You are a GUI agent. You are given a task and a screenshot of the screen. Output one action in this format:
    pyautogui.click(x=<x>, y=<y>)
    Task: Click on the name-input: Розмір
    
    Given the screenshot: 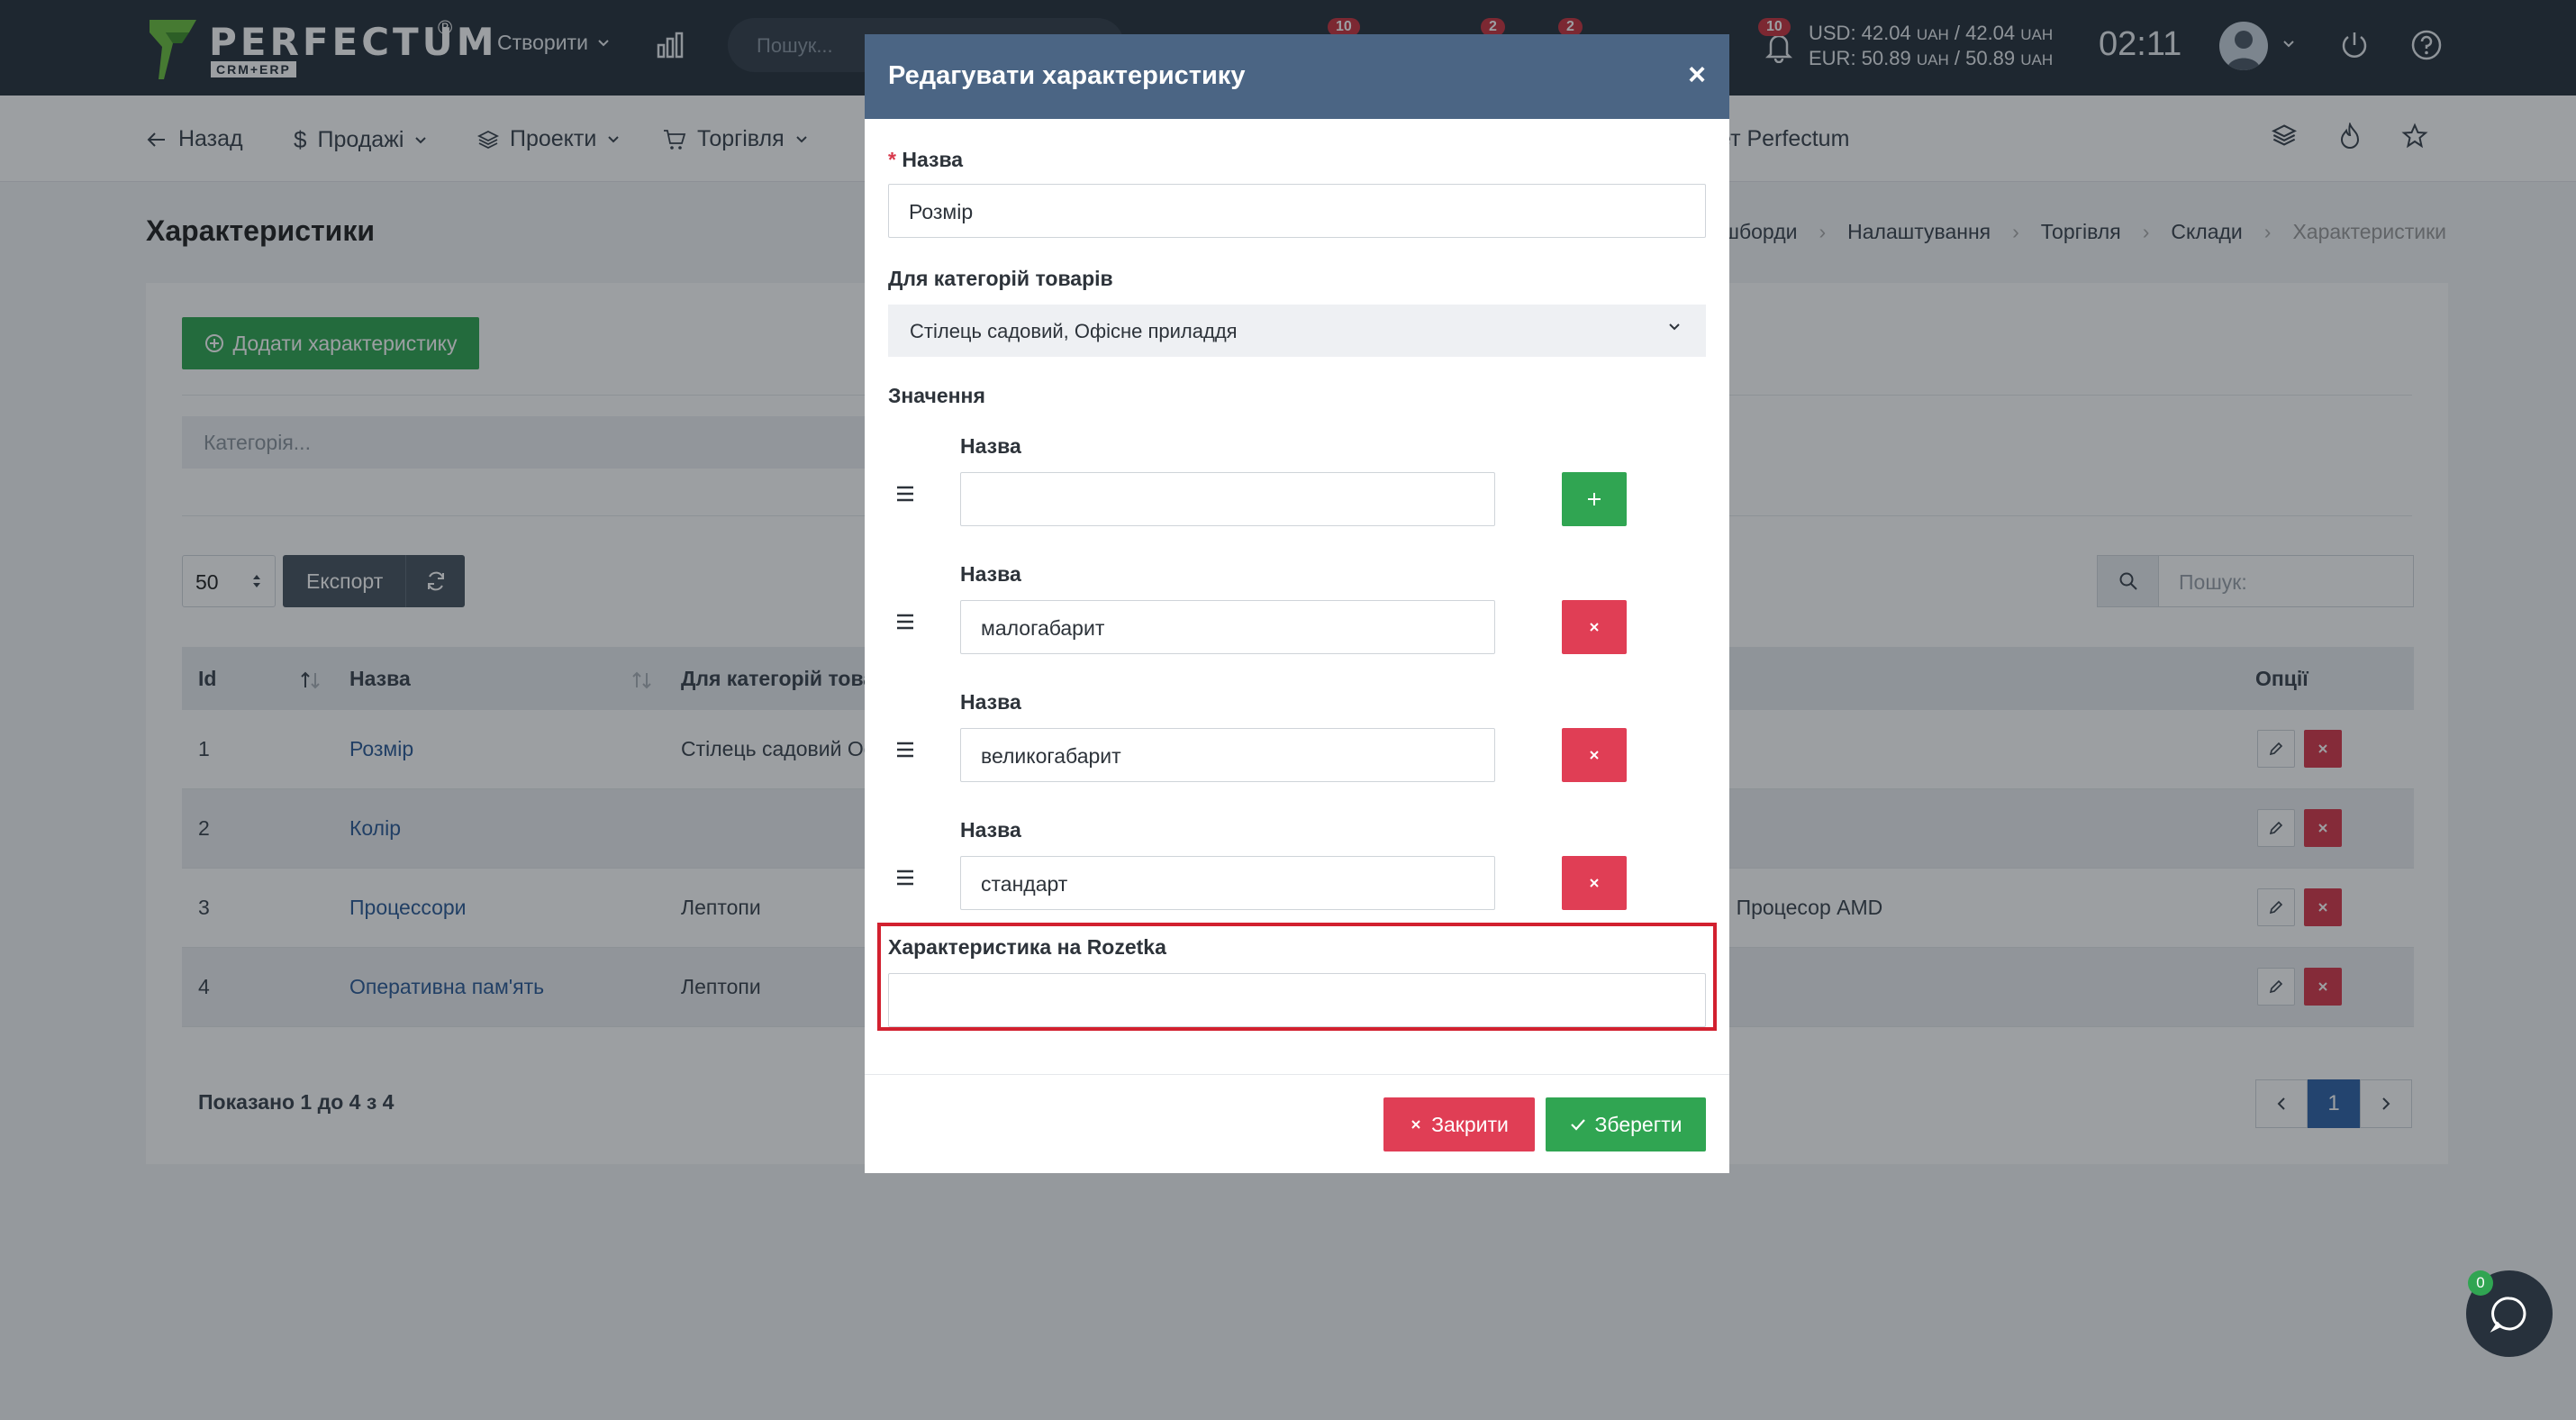 What is the action you would take?
    pyautogui.click(x=1297, y=211)
    